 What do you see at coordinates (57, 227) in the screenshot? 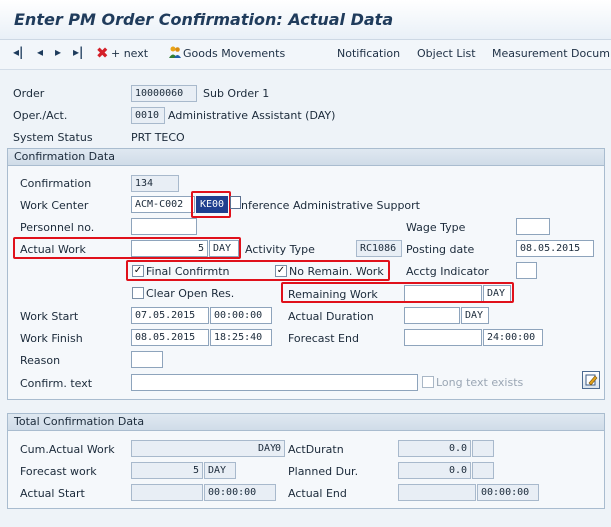
I see `personnel-label: Personnel no.` at bounding box center [57, 227].